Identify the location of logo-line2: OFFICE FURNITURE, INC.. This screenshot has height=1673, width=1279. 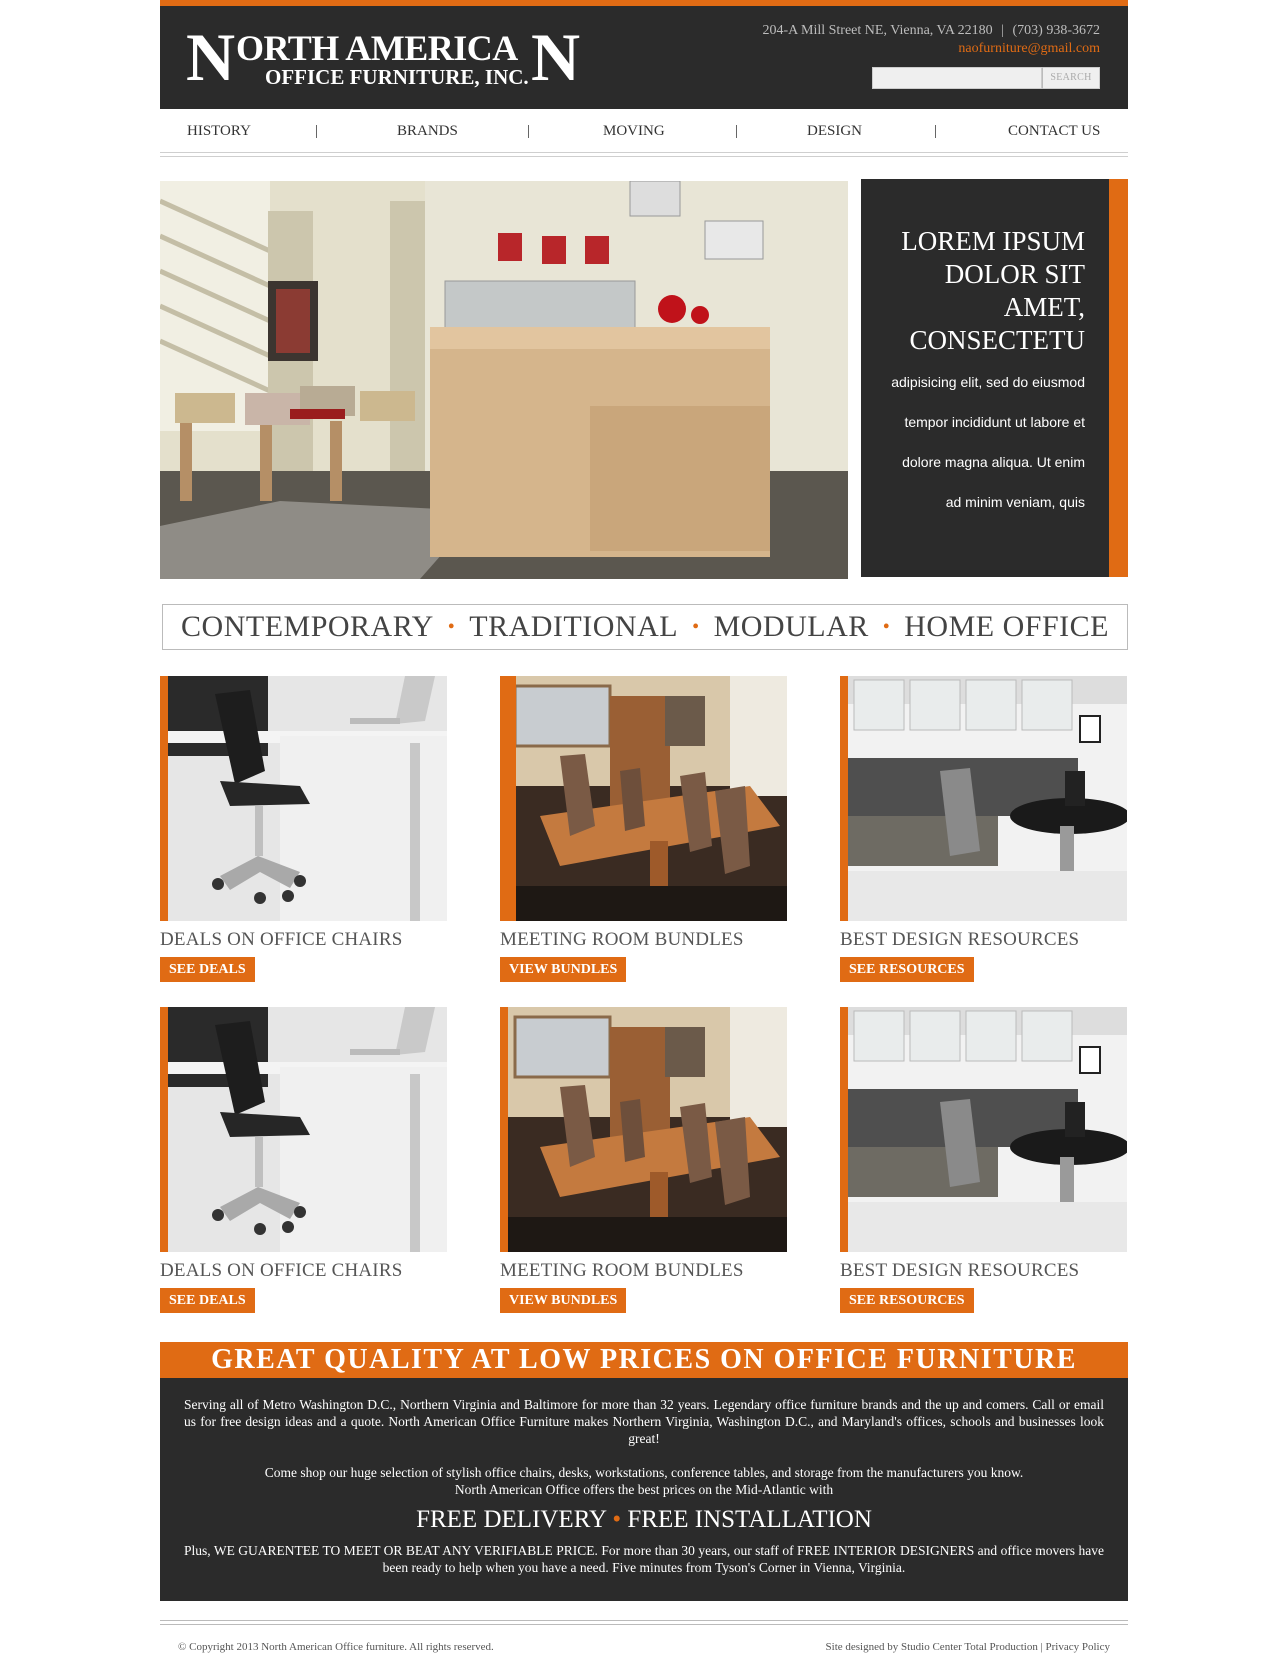
(397, 77).